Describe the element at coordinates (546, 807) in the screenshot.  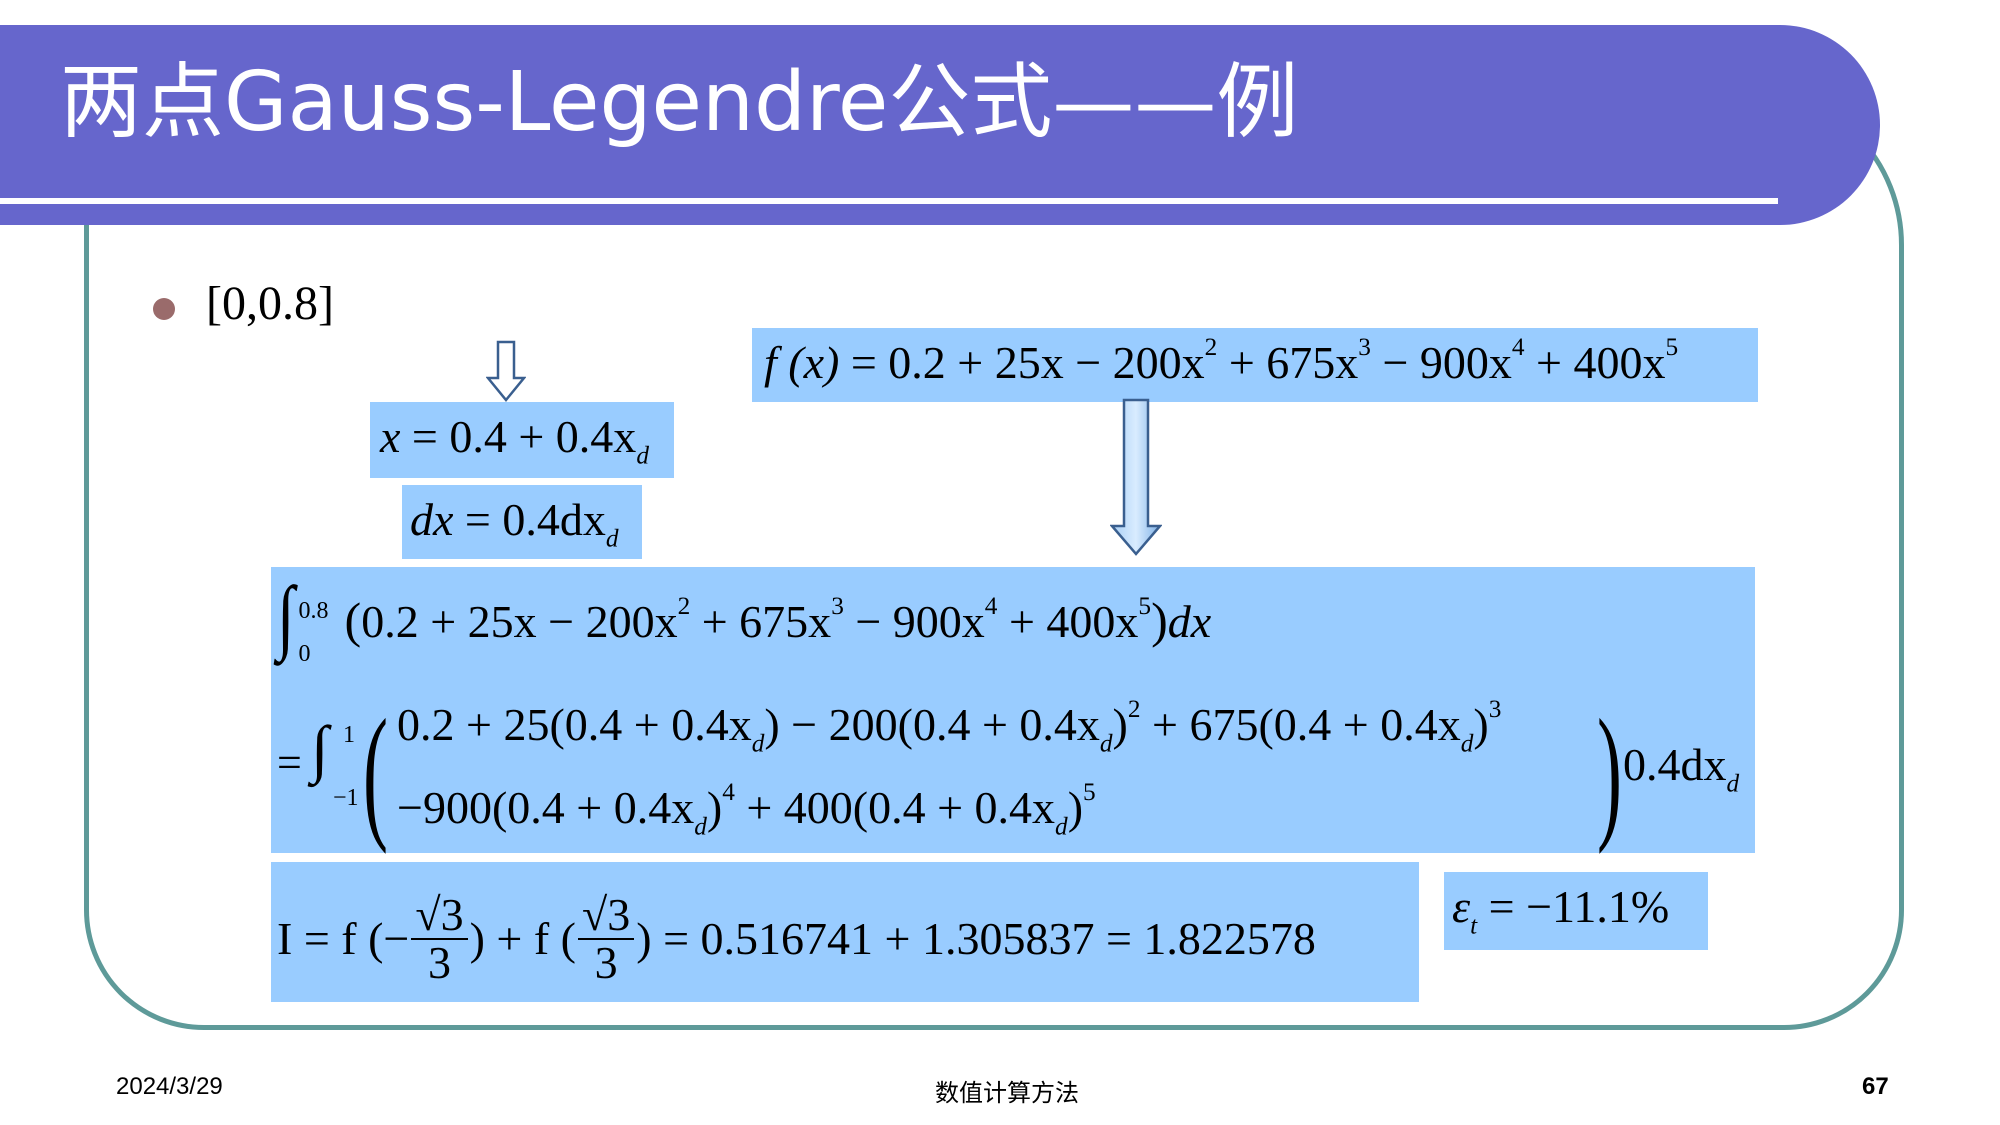
I see `expansion-term: −900(0.4 + 0.4x` at that location.